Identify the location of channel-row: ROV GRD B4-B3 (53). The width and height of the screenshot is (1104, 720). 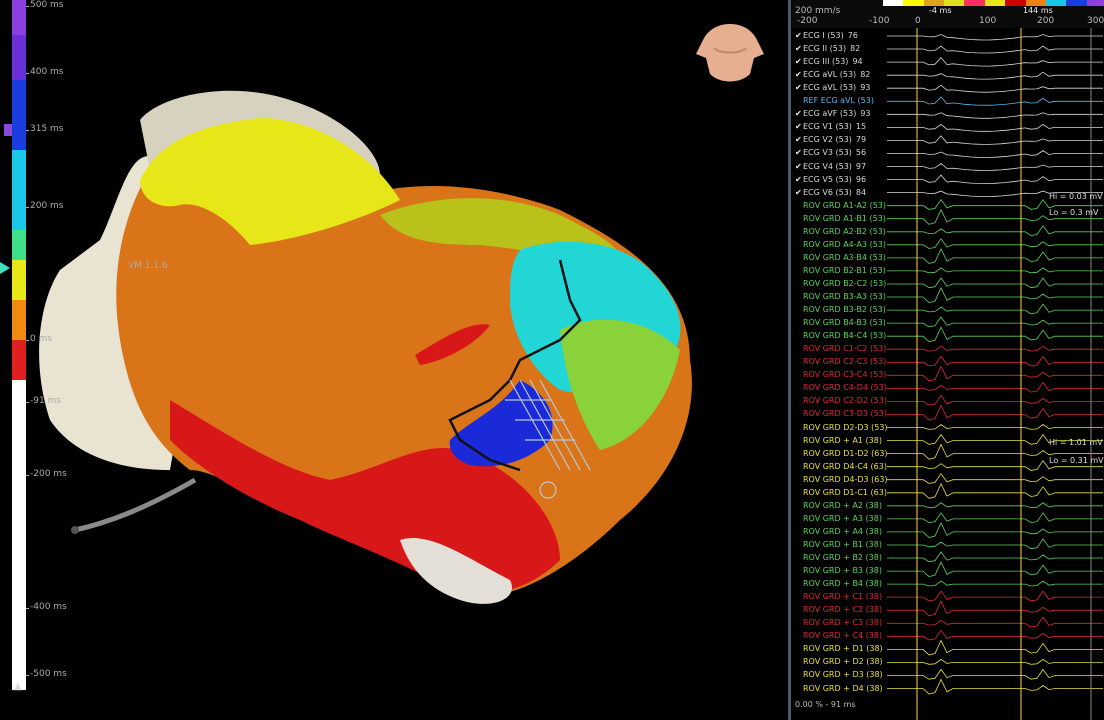
(842, 322).